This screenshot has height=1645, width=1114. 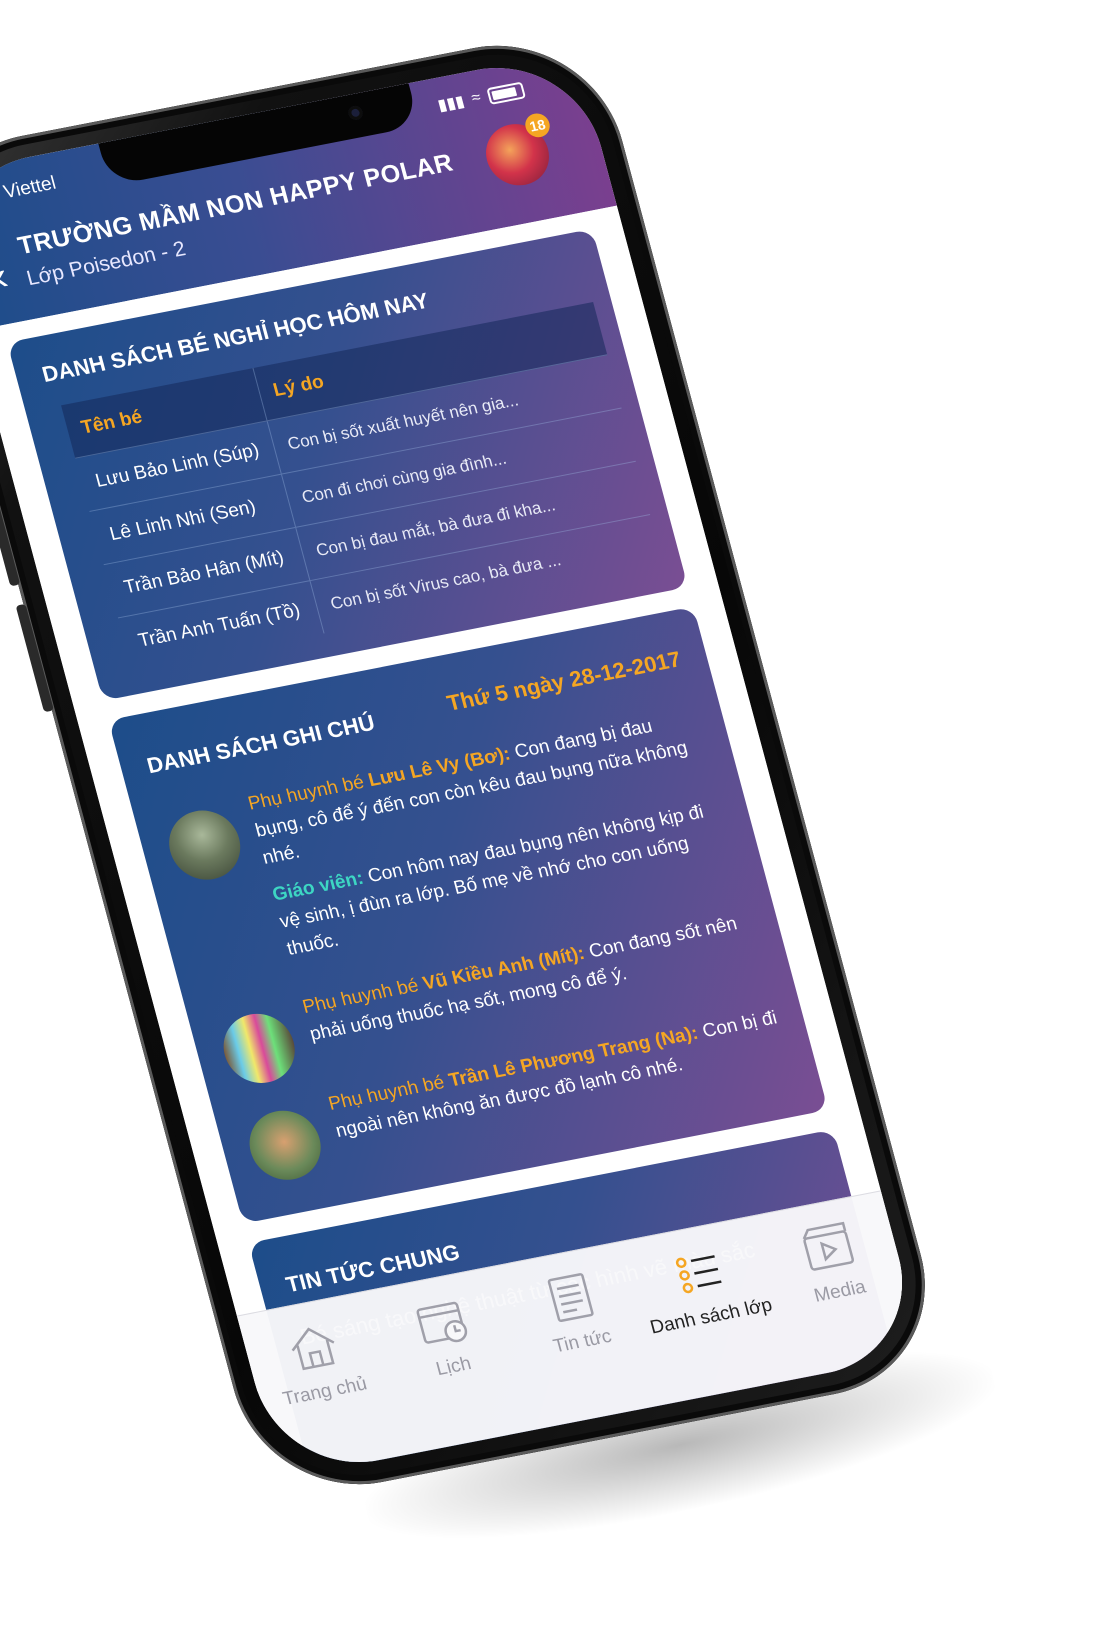 I want to click on tab-label: Lịch, so click(x=453, y=1367).